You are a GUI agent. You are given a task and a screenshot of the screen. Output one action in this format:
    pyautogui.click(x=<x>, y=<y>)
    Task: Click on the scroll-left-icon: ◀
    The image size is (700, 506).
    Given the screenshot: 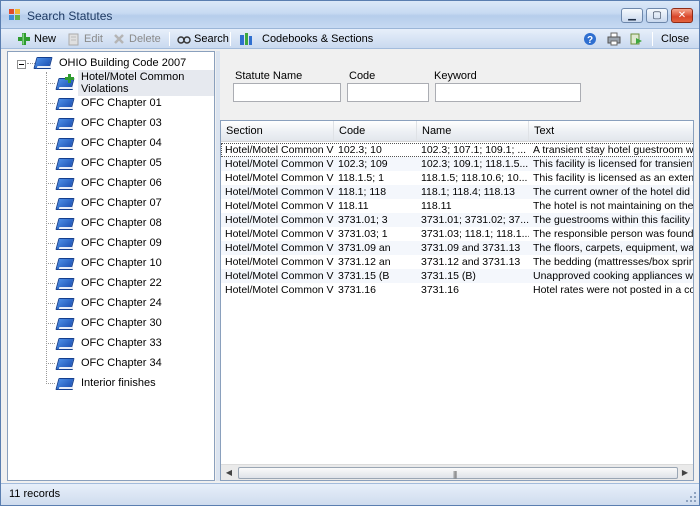 What is the action you would take?
    pyautogui.click(x=229, y=472)
    